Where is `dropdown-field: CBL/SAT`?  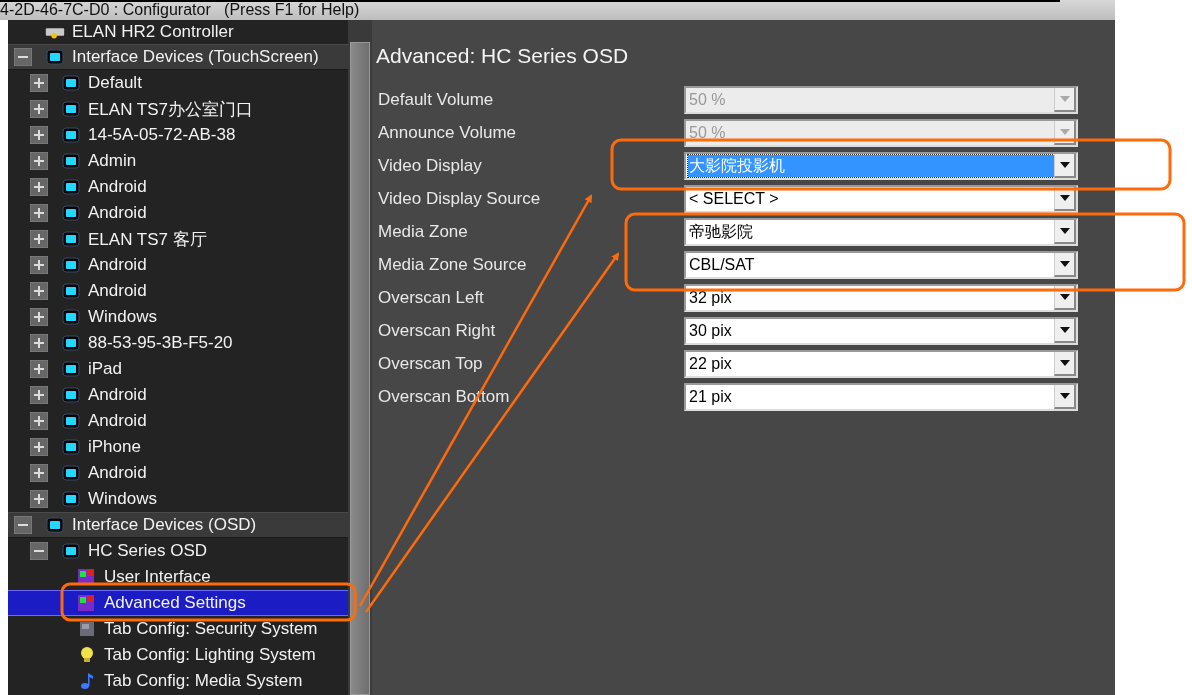
dropdown-field: CBL/SAT is located at coordinates (881, 265).